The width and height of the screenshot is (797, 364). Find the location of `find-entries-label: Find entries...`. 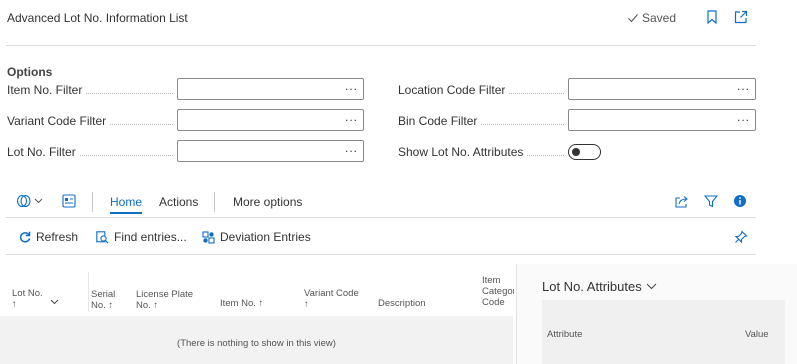

find-entries-label: Find entries... is located at coordinates (150, 237).